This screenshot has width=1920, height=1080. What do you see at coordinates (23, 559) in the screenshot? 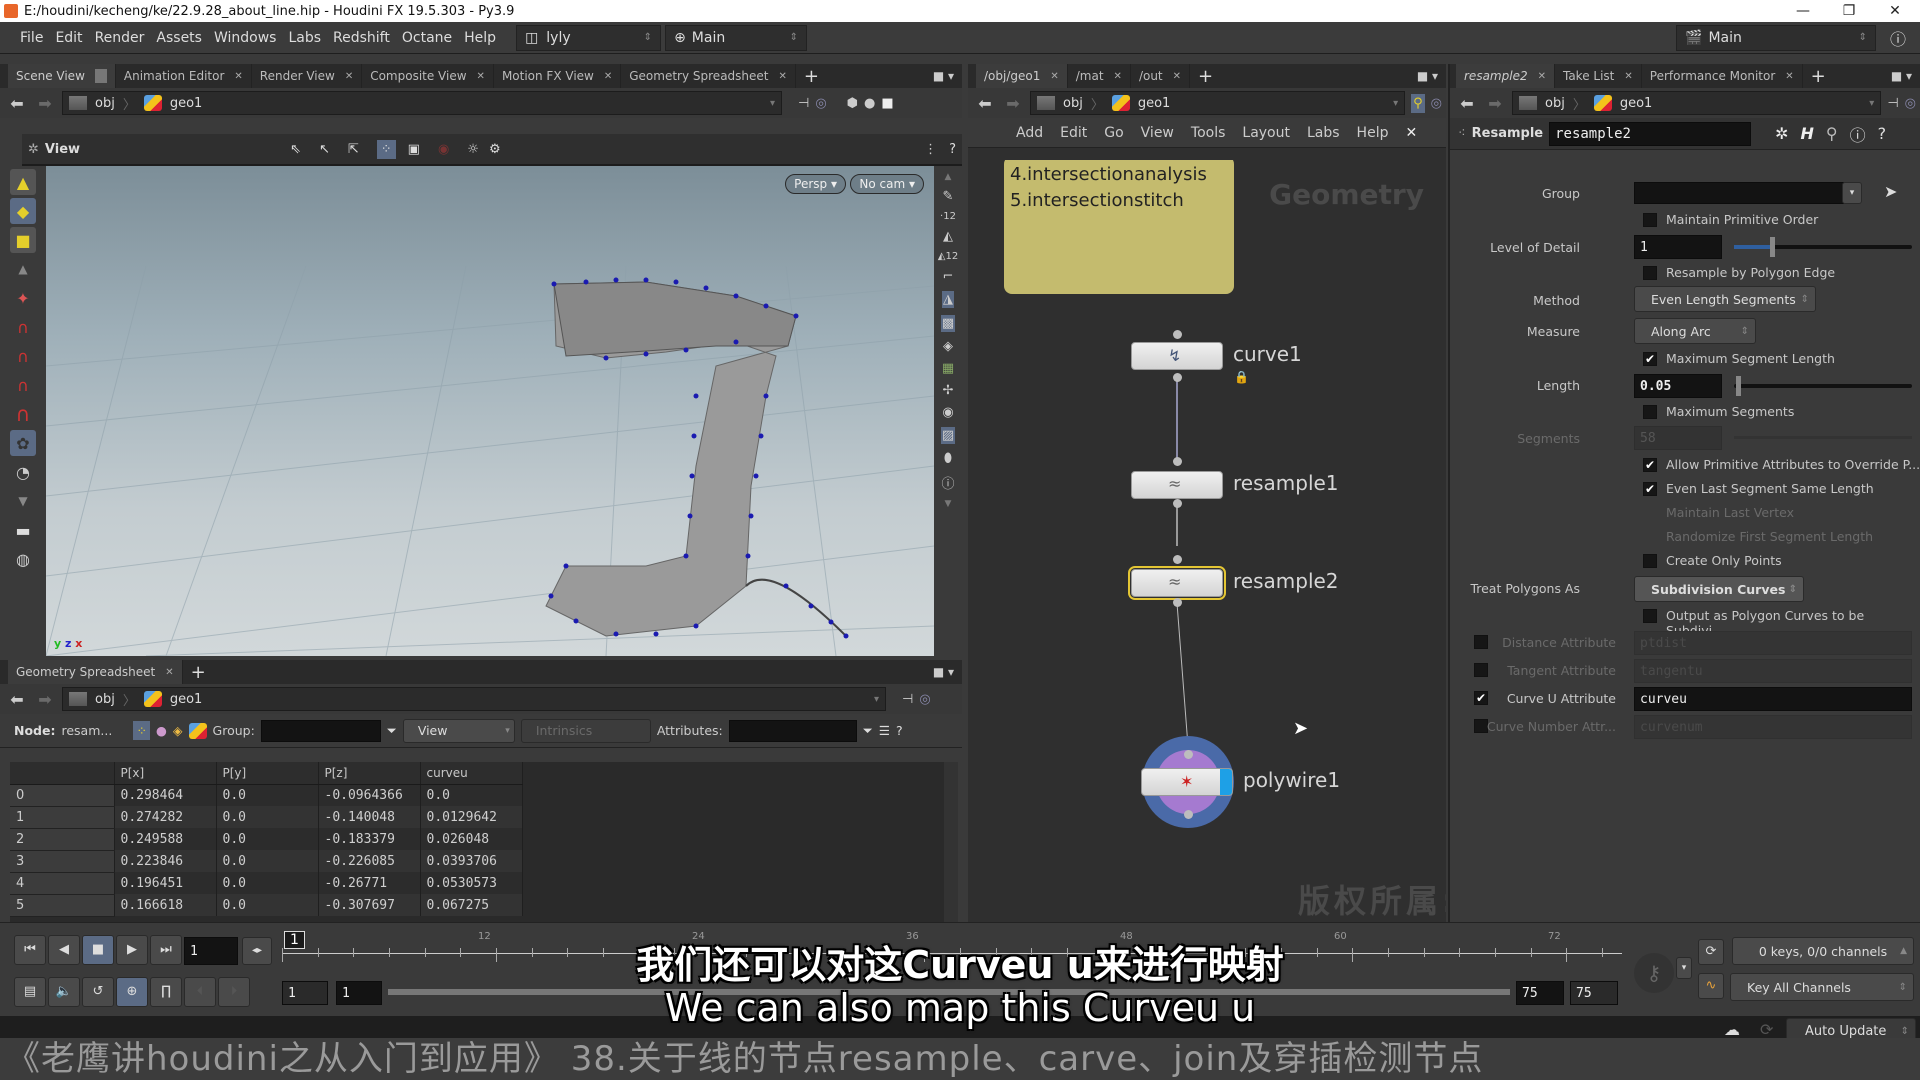
I see `film-reel-icon: ◍` at bounding box center [23, 559].